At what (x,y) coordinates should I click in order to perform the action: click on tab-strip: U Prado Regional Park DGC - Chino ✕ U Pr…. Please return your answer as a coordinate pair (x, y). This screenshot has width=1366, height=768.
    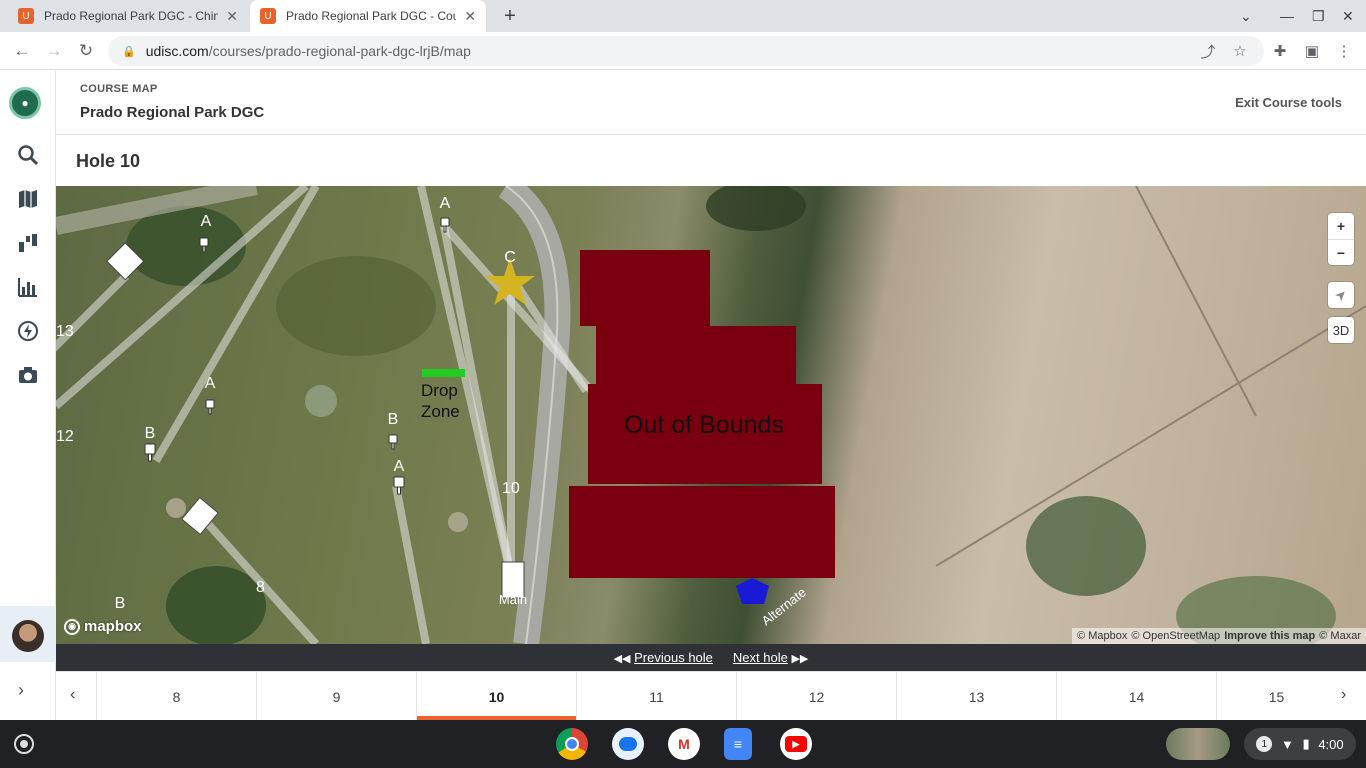
    Looking at the image, I should click on (683, 16).